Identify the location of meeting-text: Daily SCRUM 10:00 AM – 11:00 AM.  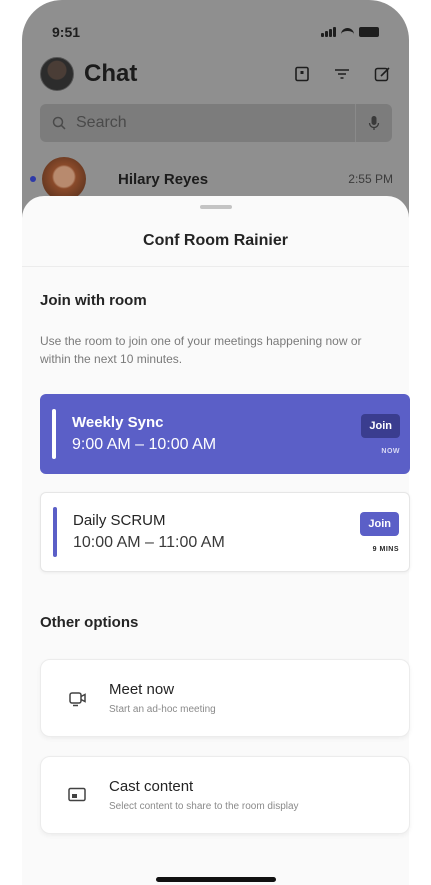
(149, 532).